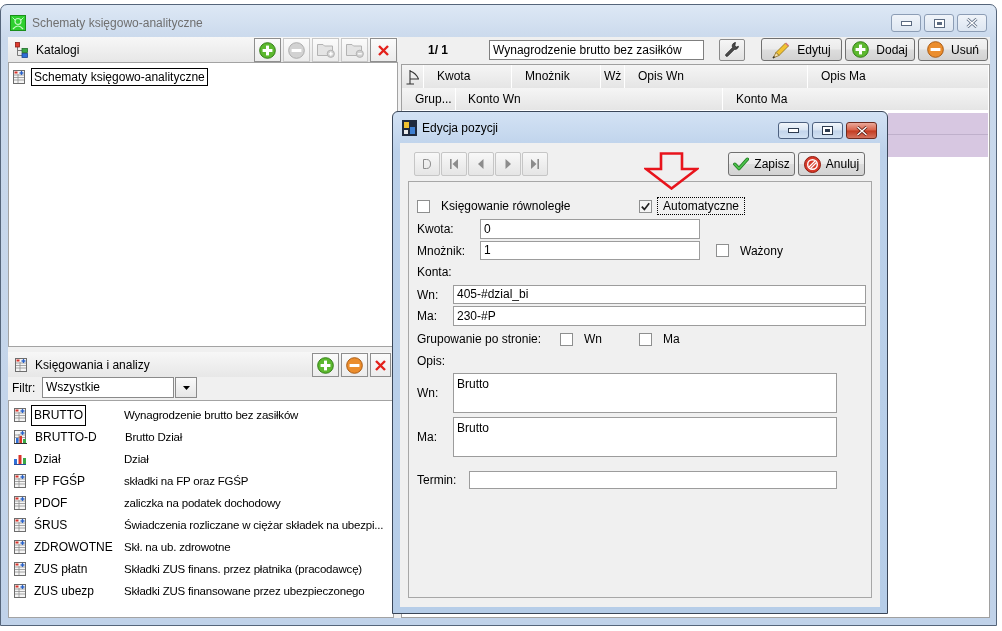 The image size is (1002, 631). What do you see at coordinates (812, 164) in the screenshot?
I see `prohibited-icon` at bounding box center [812, 164].